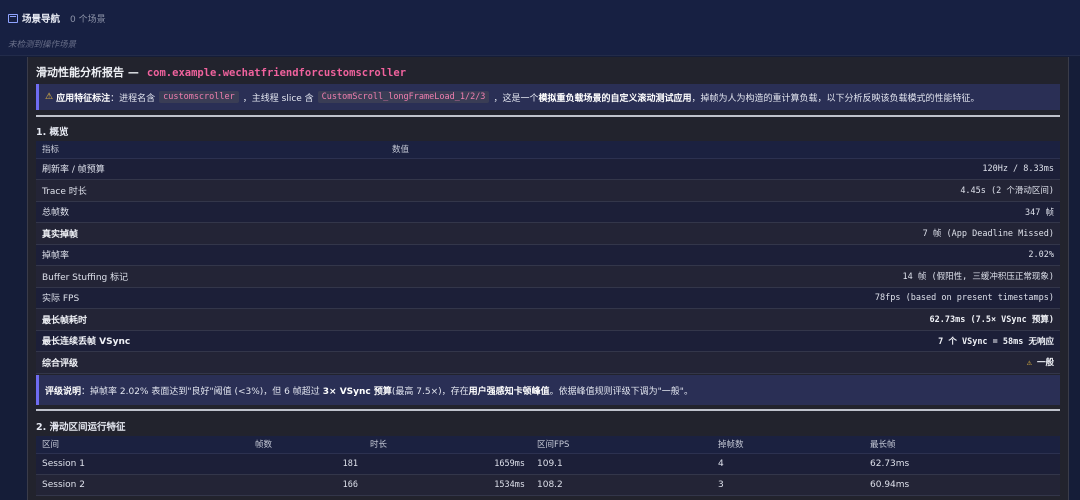 This screenshot has height=500, width=1080. What do you see at coordinates (723, 319) in the screenshot?
I see `metric-value: 62.73ms (7.5× VSync 预算)` at bounding box center [723, 319].